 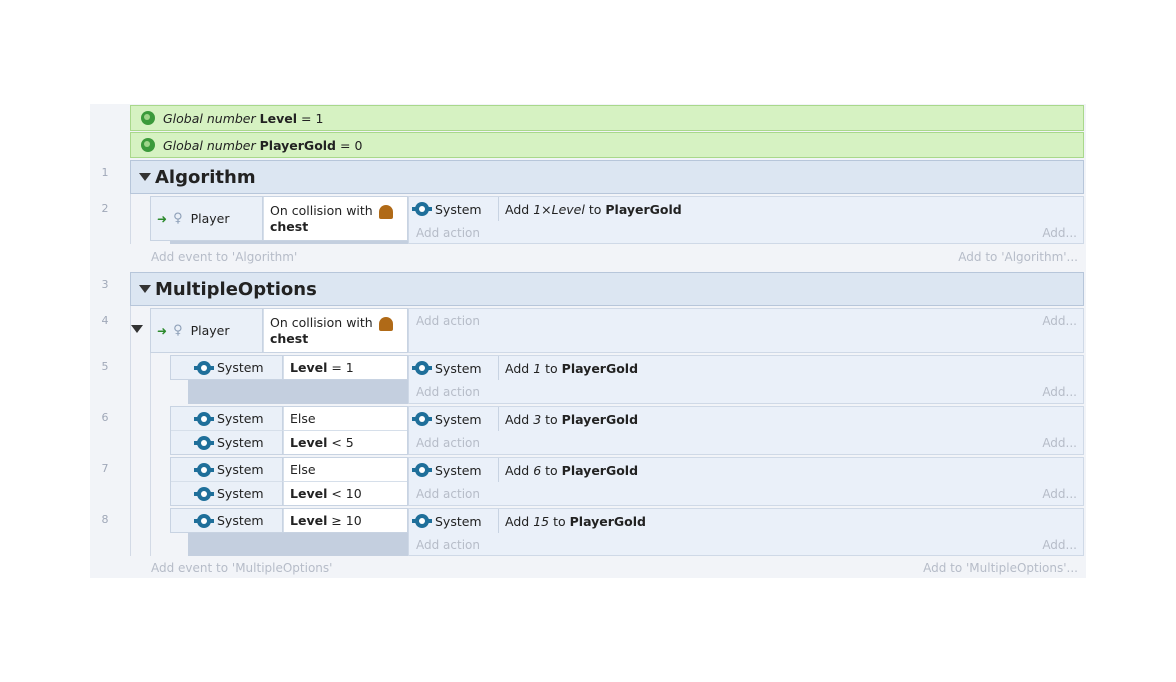 I want to click on event-7-conditions: System Else System Level < 10, so click(x=289, y=481).